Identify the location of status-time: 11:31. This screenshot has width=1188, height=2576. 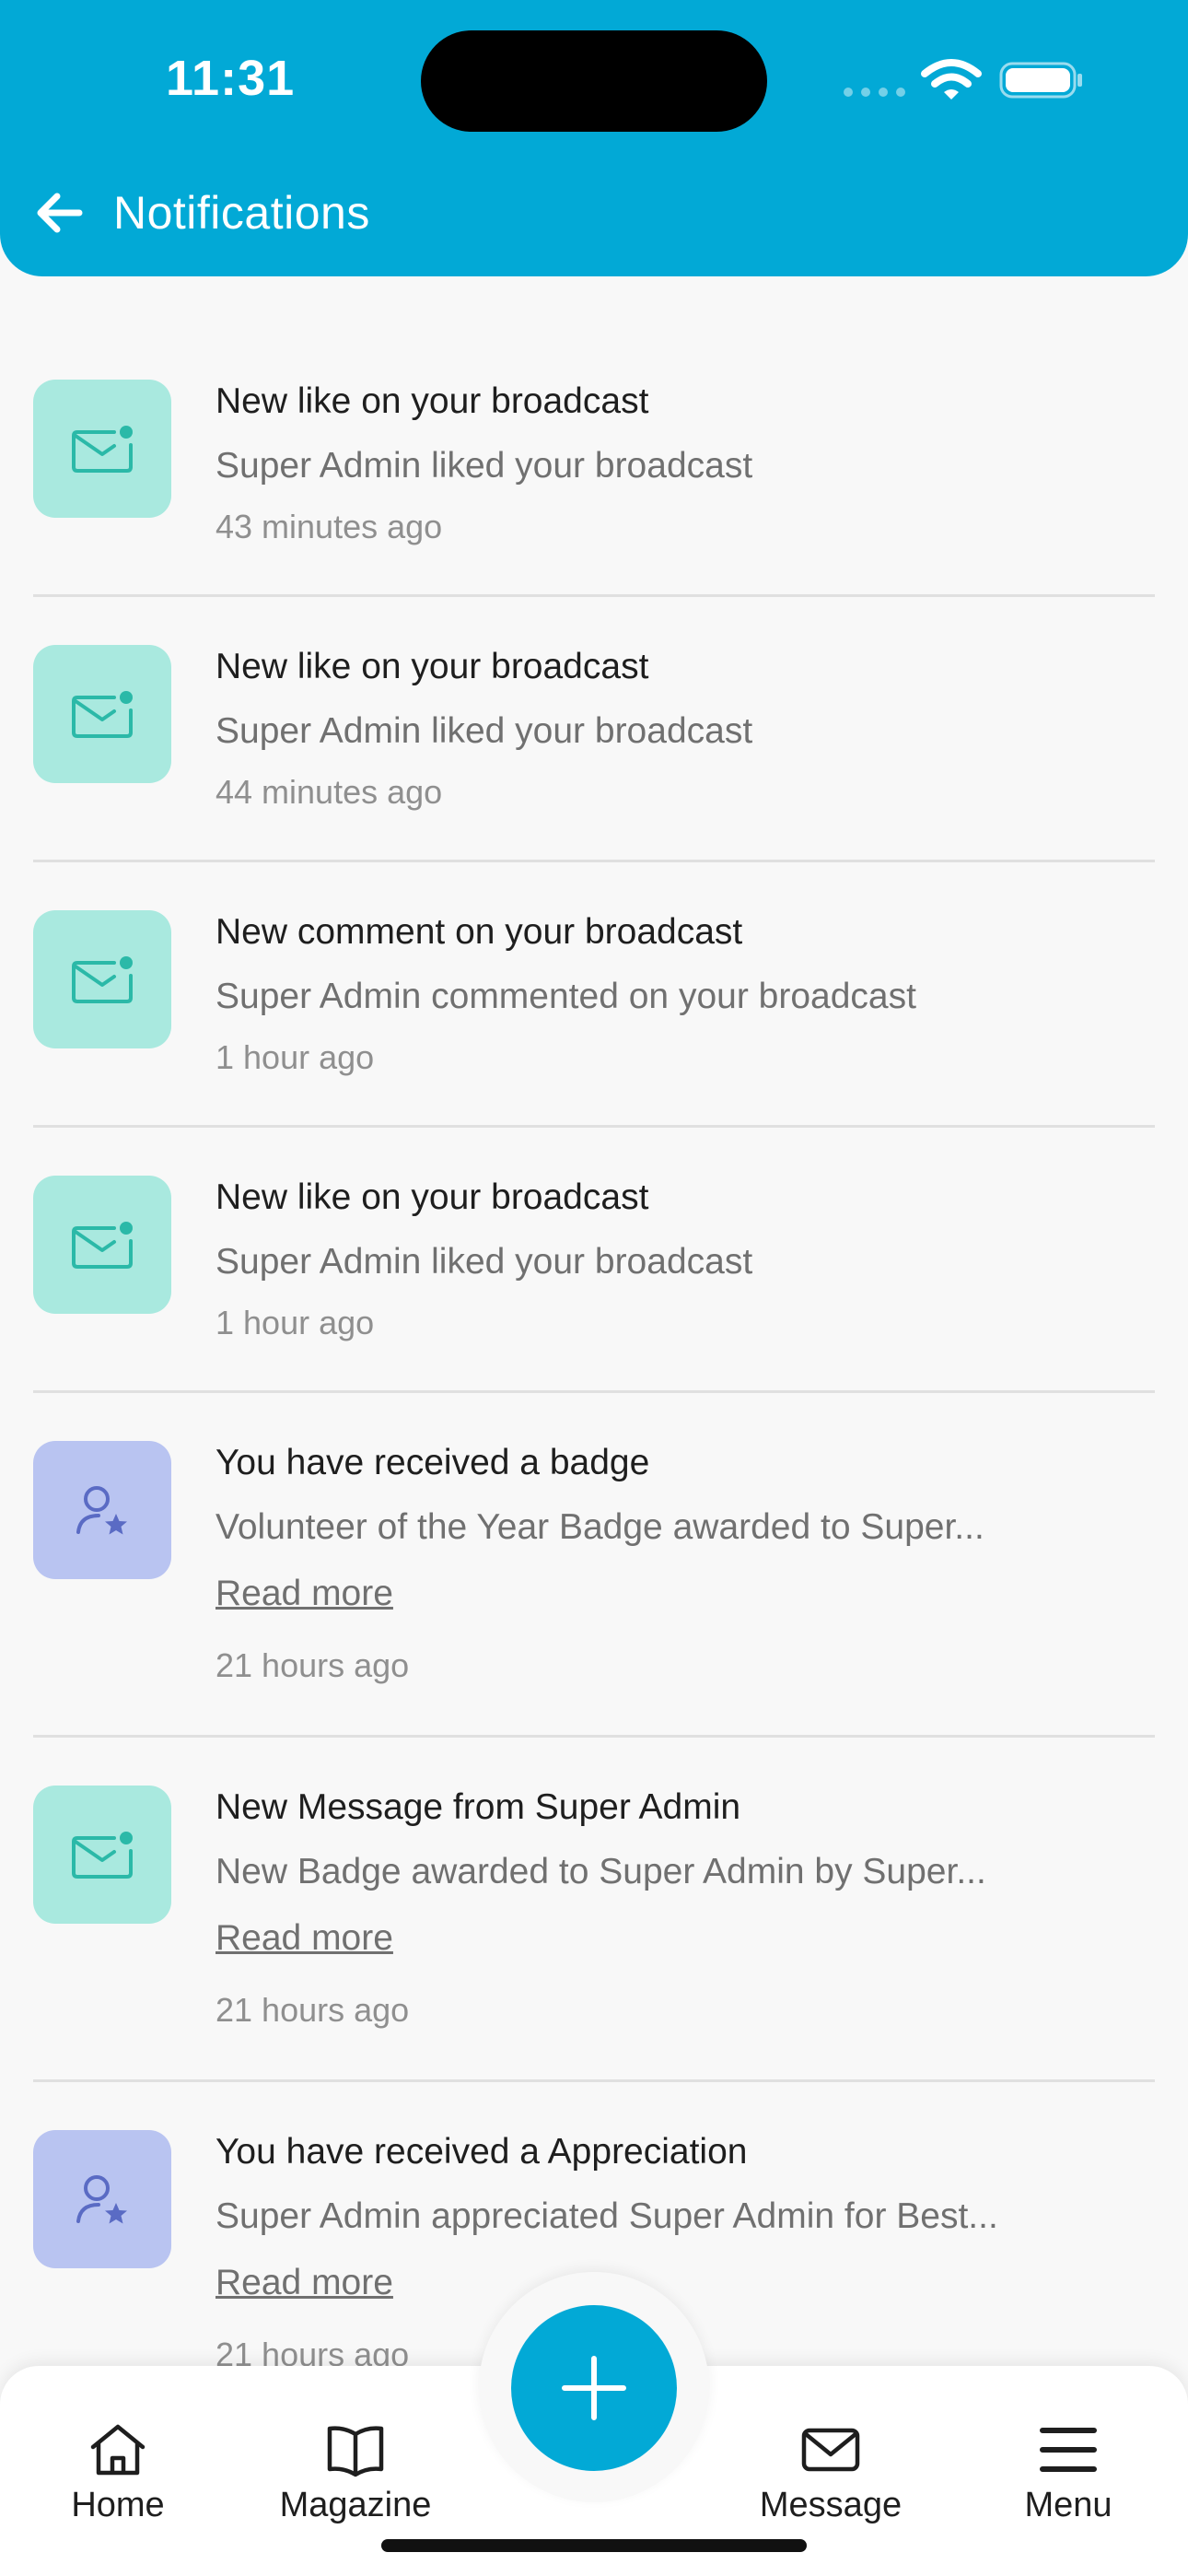
(231, 78).